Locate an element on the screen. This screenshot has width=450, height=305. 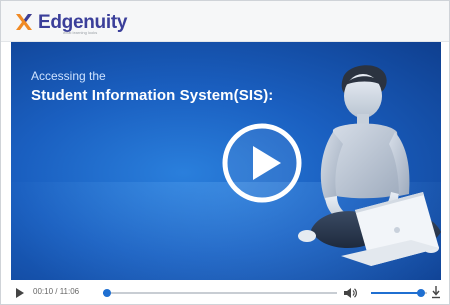
edgenuity-x-logo-icon is located at coordinates (24, 22).